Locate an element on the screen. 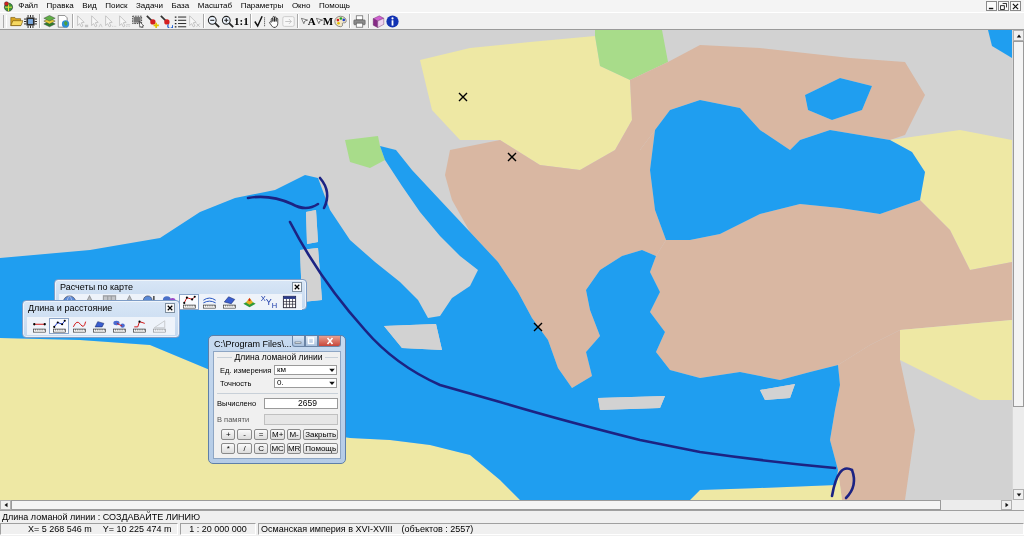 The height and width of the screenshot is (536, 1024). key-button: M- is located at coordinates (294, 434).